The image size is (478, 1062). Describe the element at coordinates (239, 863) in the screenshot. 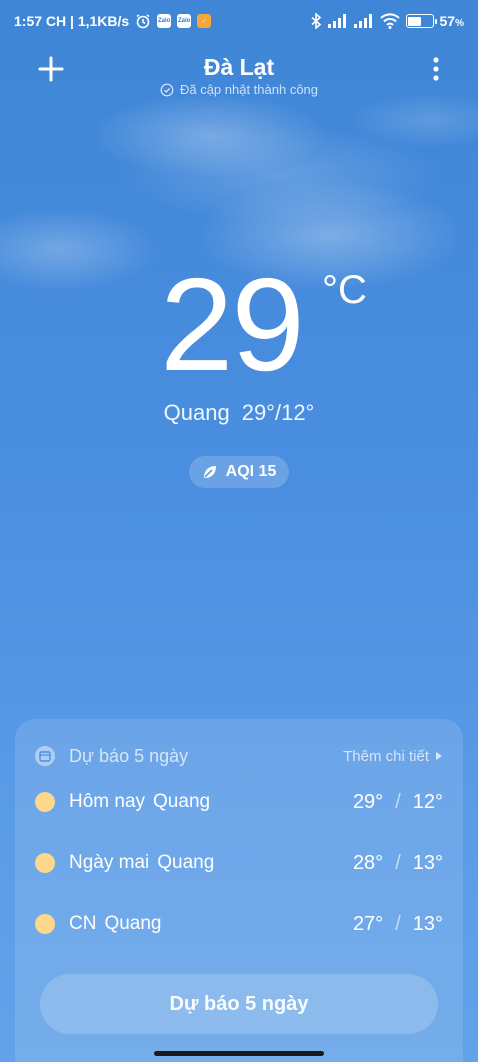

I see `forecast-row-tomorrow: Ngày mai Quang 28° / 13°` at that location.